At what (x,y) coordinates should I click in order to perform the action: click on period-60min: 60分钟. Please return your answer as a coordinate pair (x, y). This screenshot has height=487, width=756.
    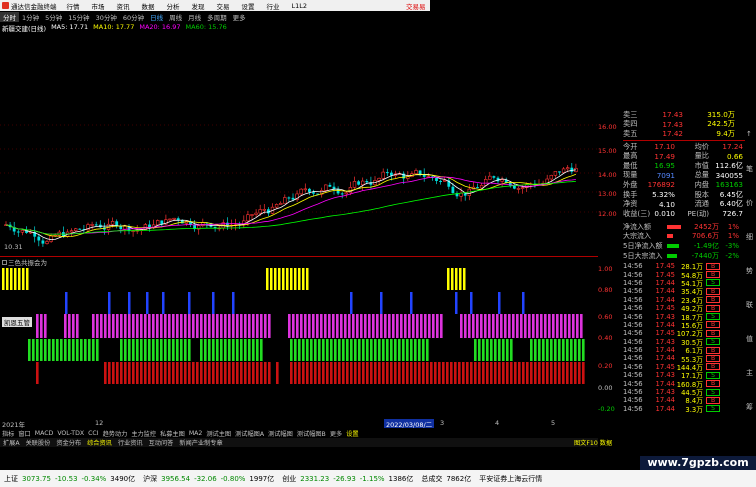
    Looking at the image, I should click on (133, 17).